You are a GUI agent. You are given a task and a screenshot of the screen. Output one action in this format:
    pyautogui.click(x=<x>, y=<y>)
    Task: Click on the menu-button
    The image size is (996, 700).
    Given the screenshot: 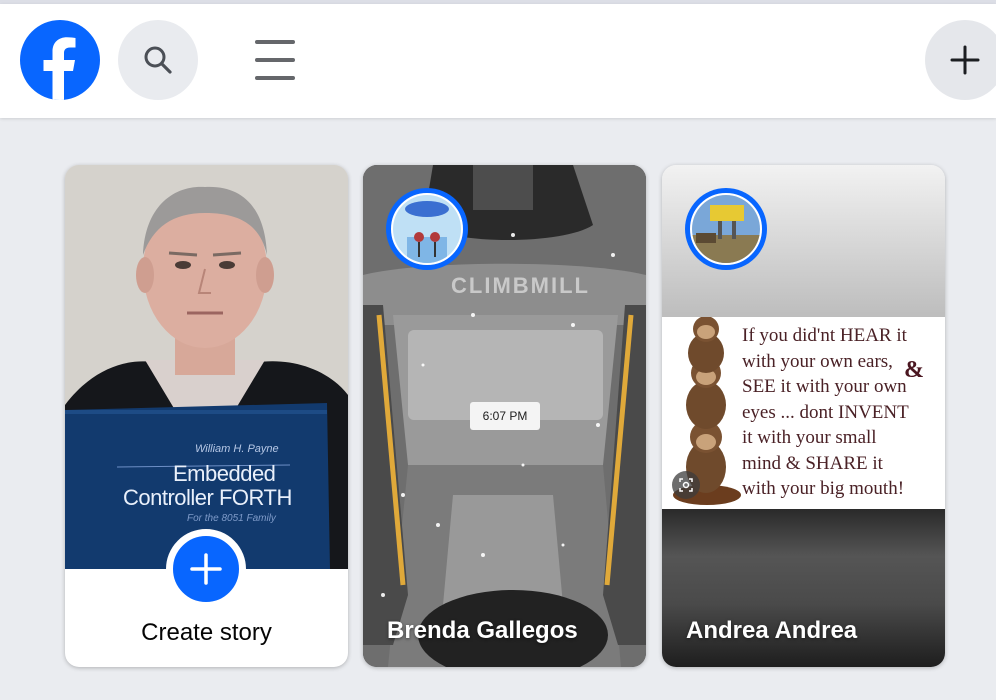 What is the action you would take?
    pyautogui.click(x=275, y=60)
    